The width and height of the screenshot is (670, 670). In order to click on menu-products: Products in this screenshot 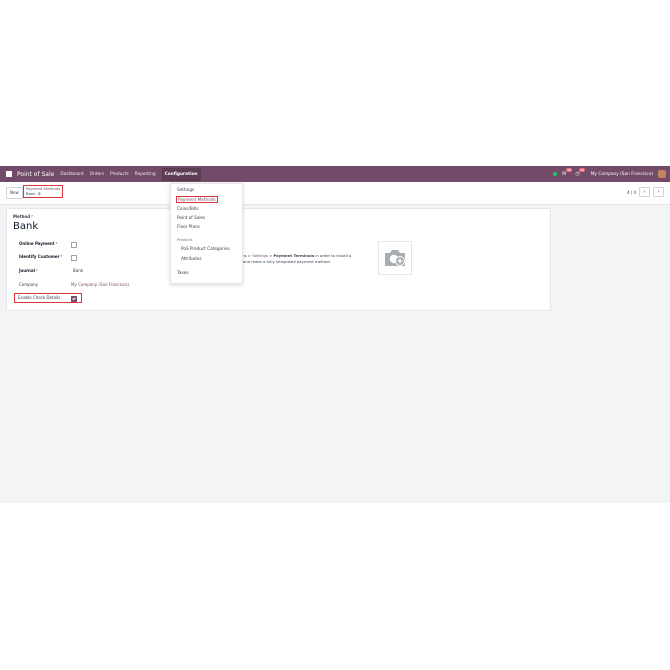, I will do `click(119, 174)`.